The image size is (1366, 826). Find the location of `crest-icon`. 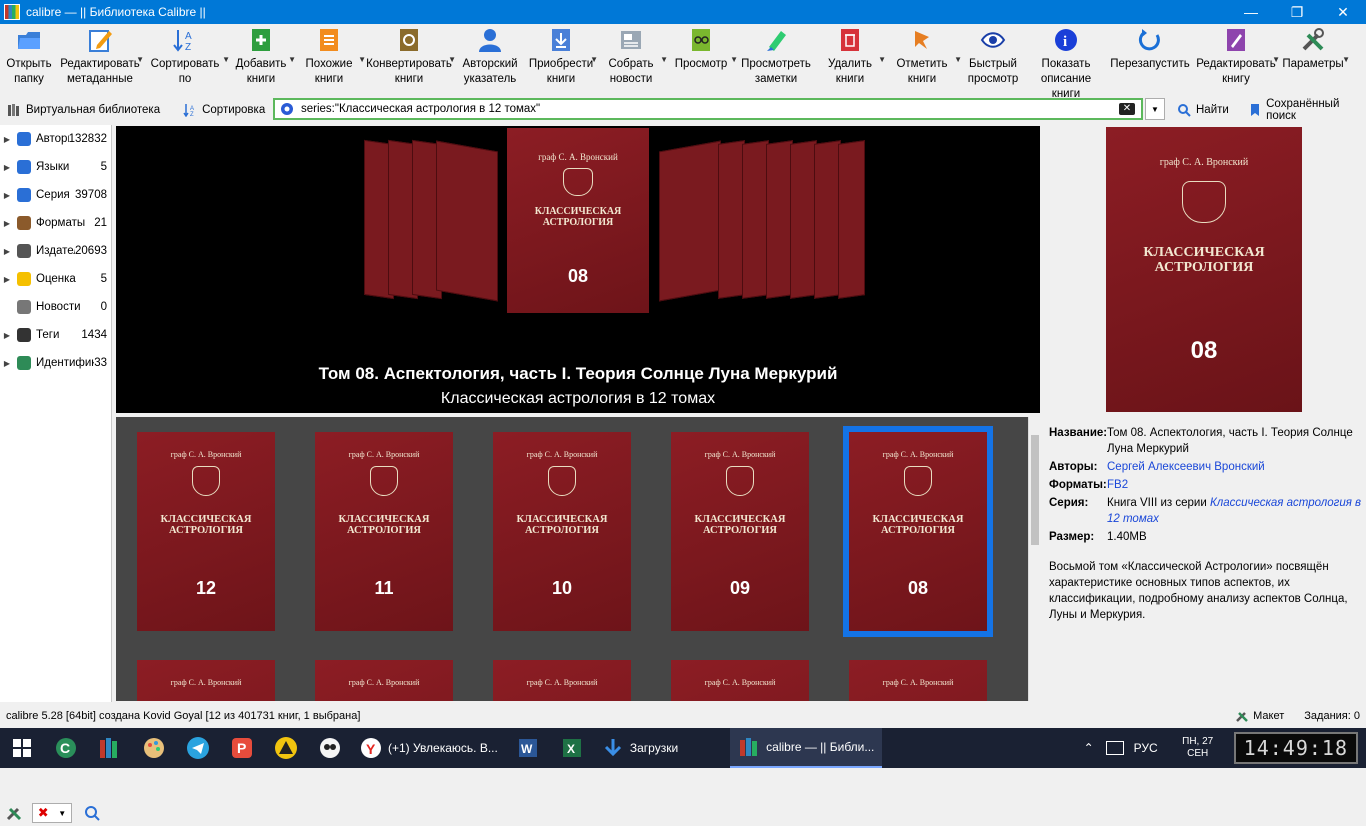

crest-icon is located at coordinates (562, 481).